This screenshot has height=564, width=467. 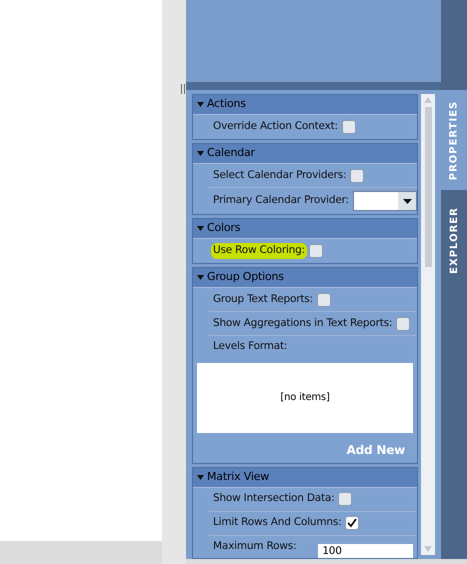 I want to click on property-label: Group Text Reports:, so click(x=263, y=299).